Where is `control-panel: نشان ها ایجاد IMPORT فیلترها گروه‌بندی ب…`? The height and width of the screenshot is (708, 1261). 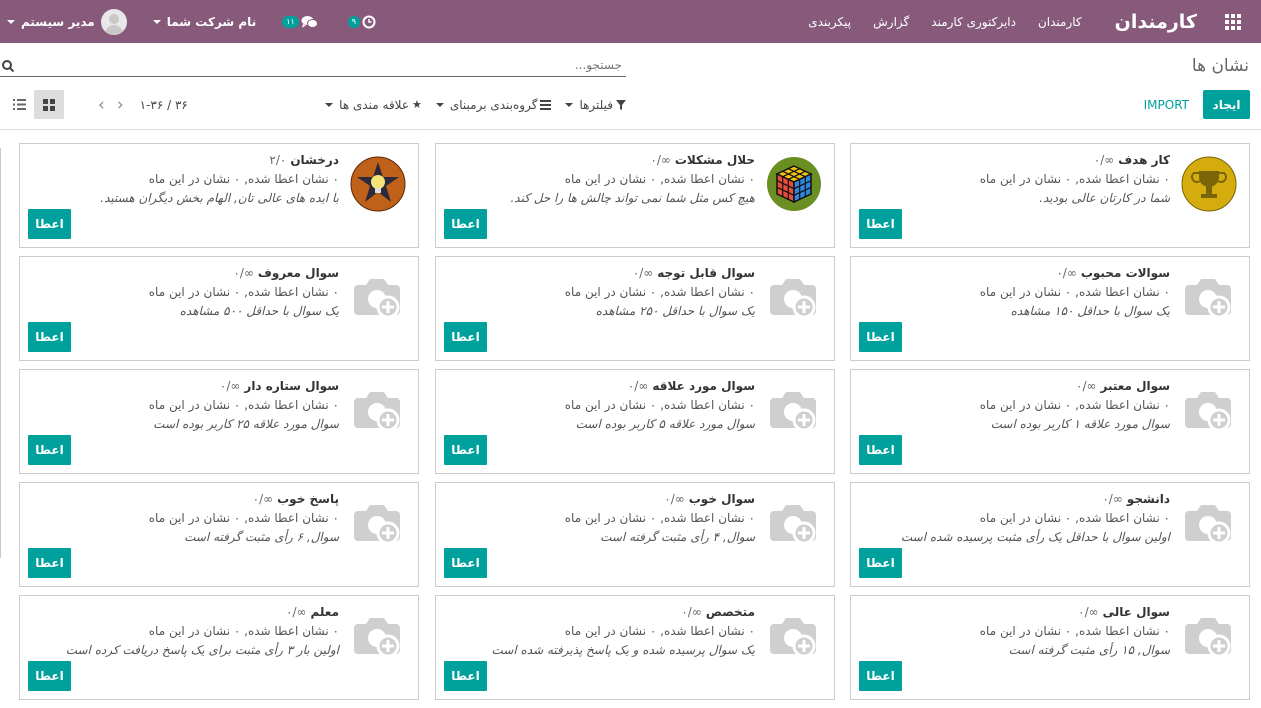 control-panel: نشان ها ایجاد IMPORT فیلترها گروه‌بندی ب… is located at coordinates (630, 87).